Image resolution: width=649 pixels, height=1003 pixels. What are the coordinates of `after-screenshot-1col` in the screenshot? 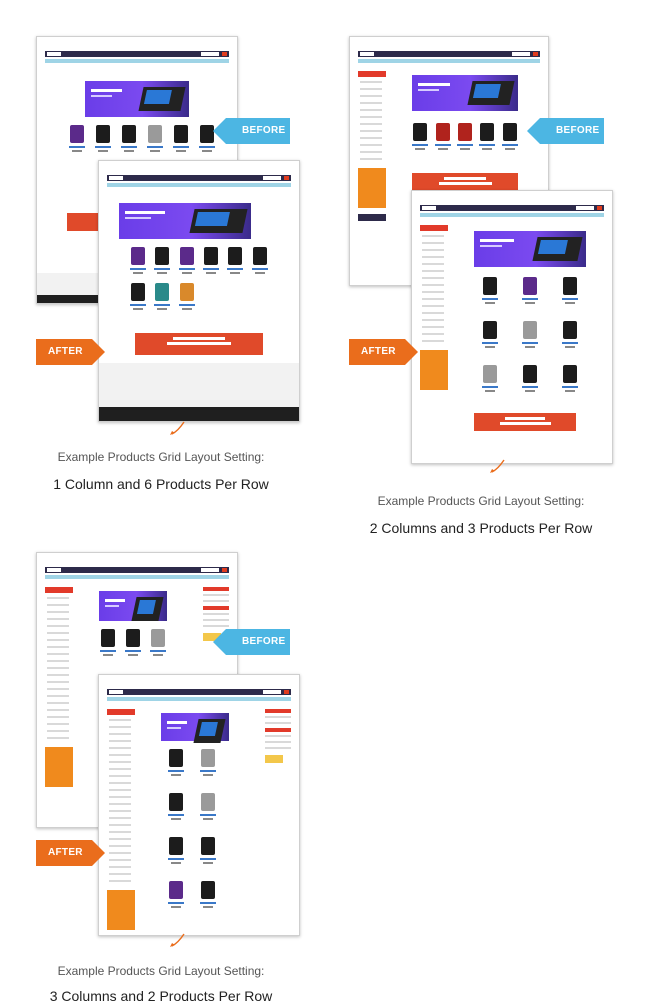 It's located at (199, 291).